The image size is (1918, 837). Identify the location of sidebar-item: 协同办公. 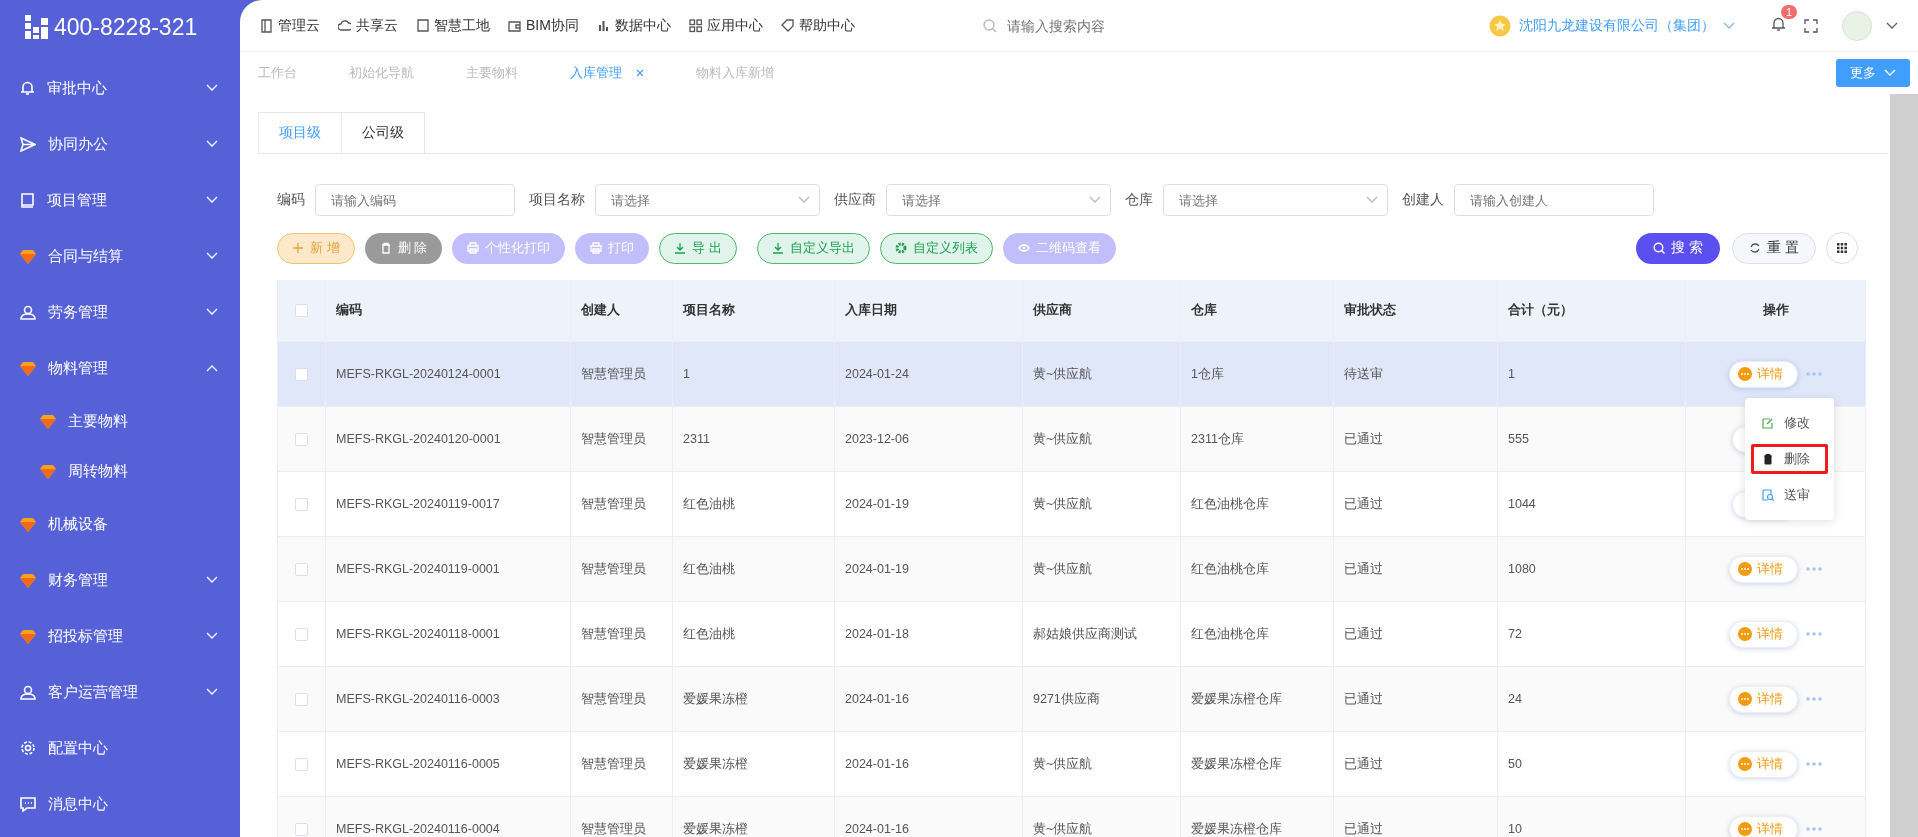
(120, 144).